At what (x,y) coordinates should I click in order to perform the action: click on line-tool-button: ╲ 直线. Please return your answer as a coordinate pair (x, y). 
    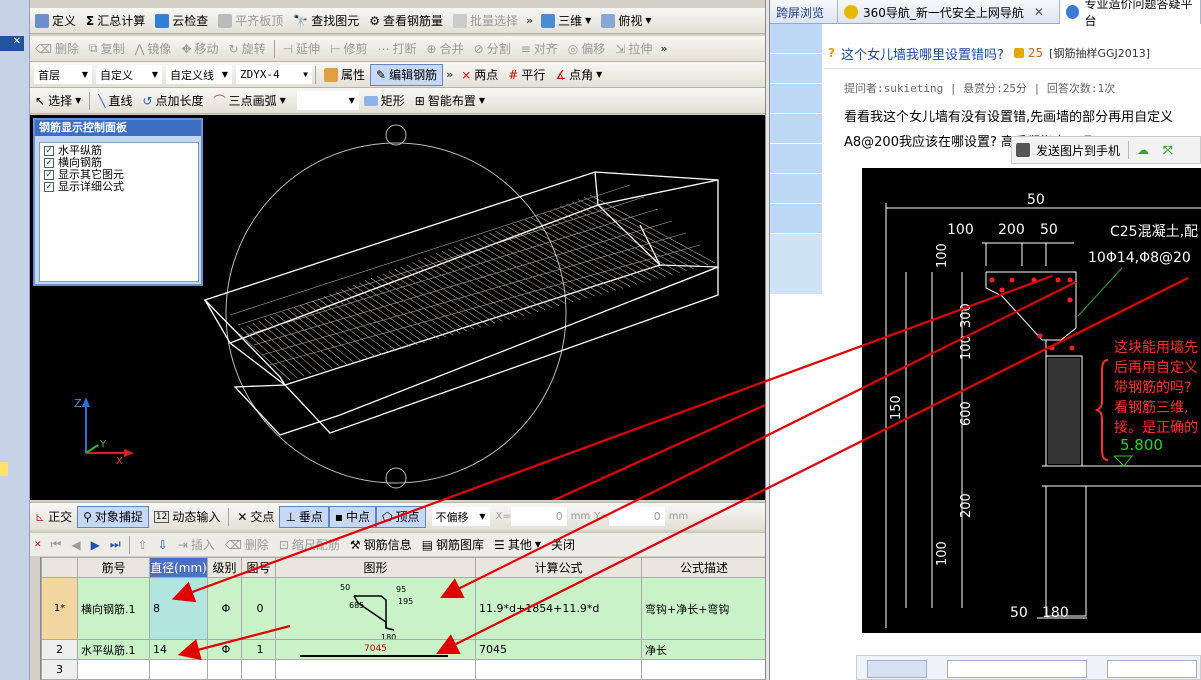
    Looking at the image, I should click on (115, 101).